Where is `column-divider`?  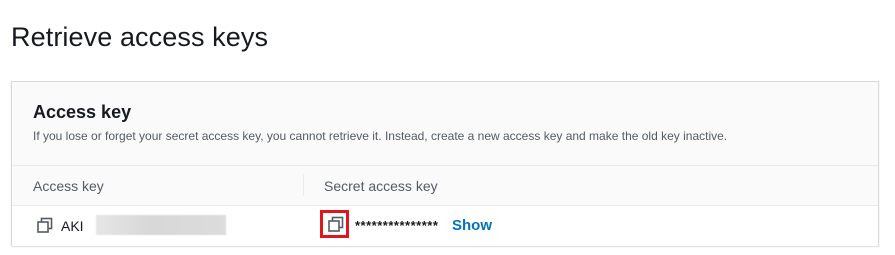
column-divider is located at coordinates (303, 185).